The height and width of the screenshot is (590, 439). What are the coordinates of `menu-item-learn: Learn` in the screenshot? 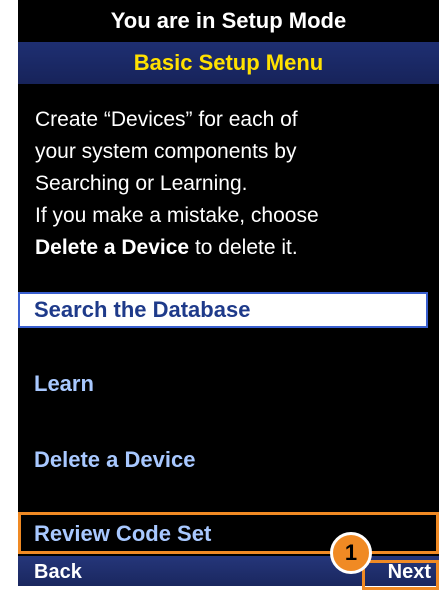 It's located at (223, 384).